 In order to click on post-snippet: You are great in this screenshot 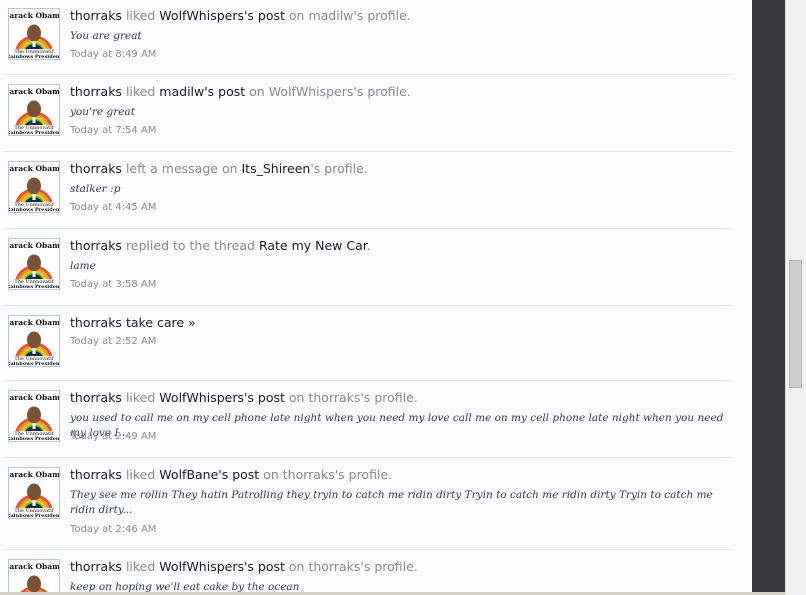, I will do `click(106, 36)`.